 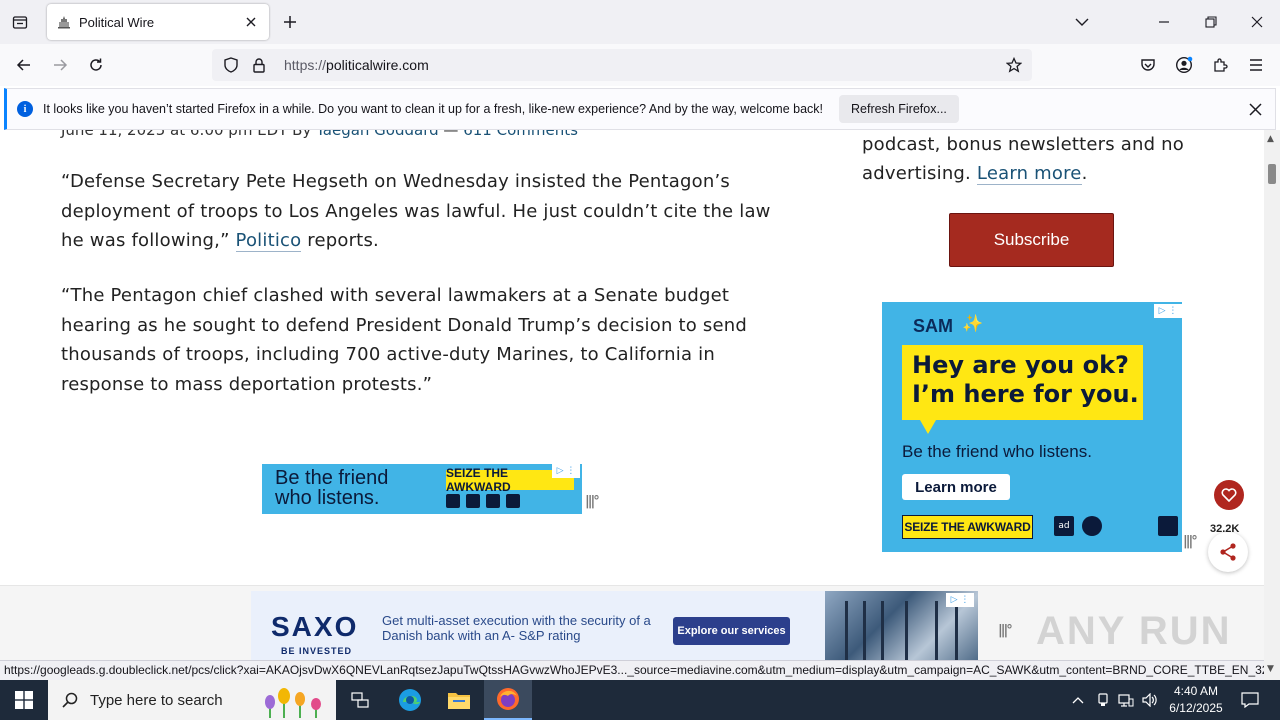 I want to click on ad-sponsor-logos: ad, so click(x=1116, y=526).